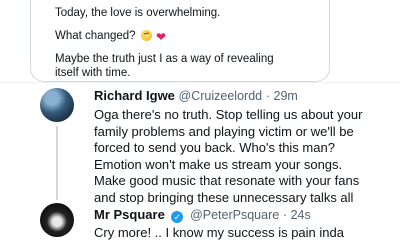 Image resolution: width=400 pixels, height=242 pixels. What do you see at coordinates (221, 96) in the screenshot?
I see `author-handle: @Cruizeelordd` at bounding box center [221, 96].